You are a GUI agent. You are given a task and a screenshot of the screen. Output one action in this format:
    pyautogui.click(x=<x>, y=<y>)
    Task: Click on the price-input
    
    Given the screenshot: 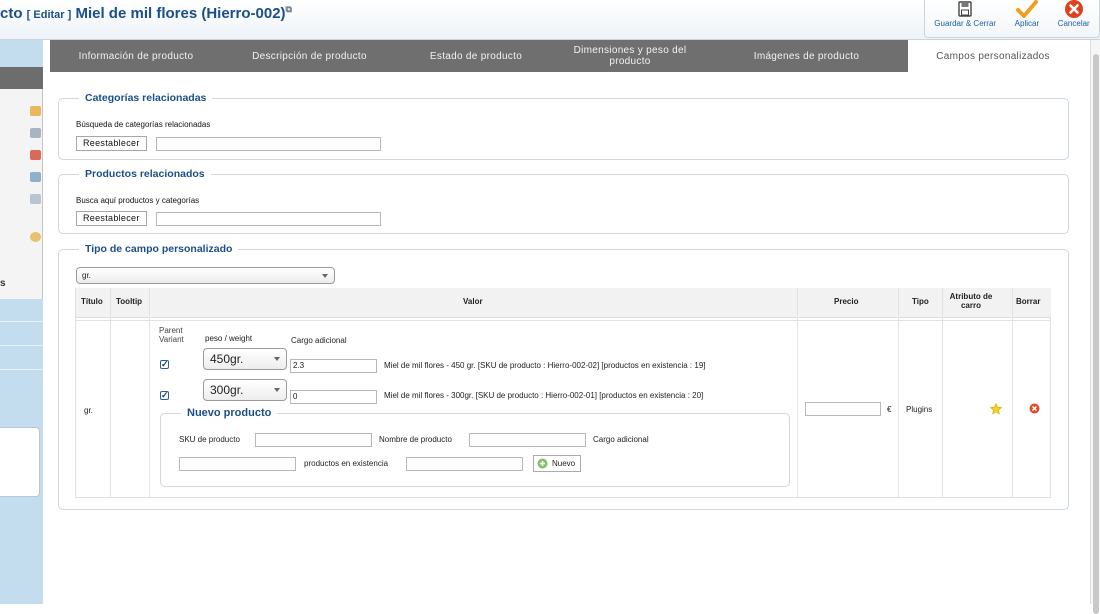 What is the action you would take?
    pyautogui.click(x=843, y=409)
    